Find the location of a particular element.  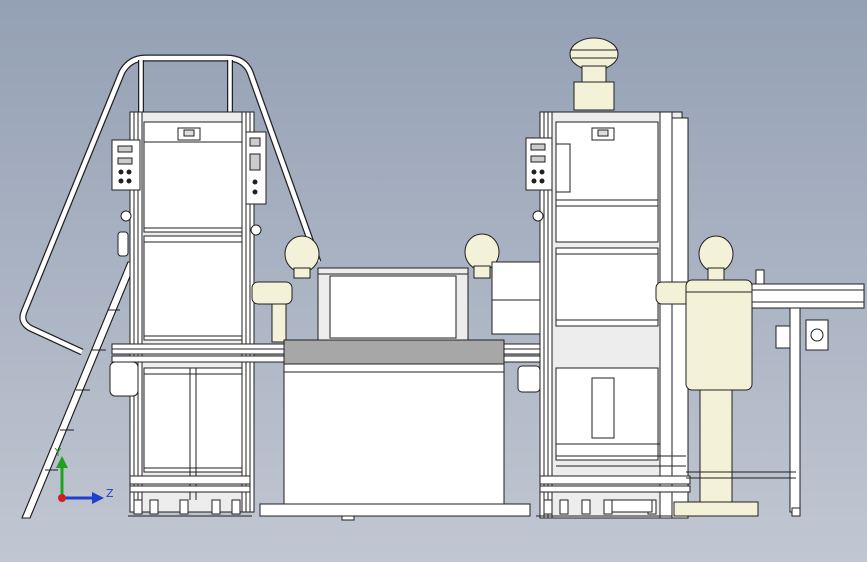

axis-y-label: Y is located at coordinates (58, 452).